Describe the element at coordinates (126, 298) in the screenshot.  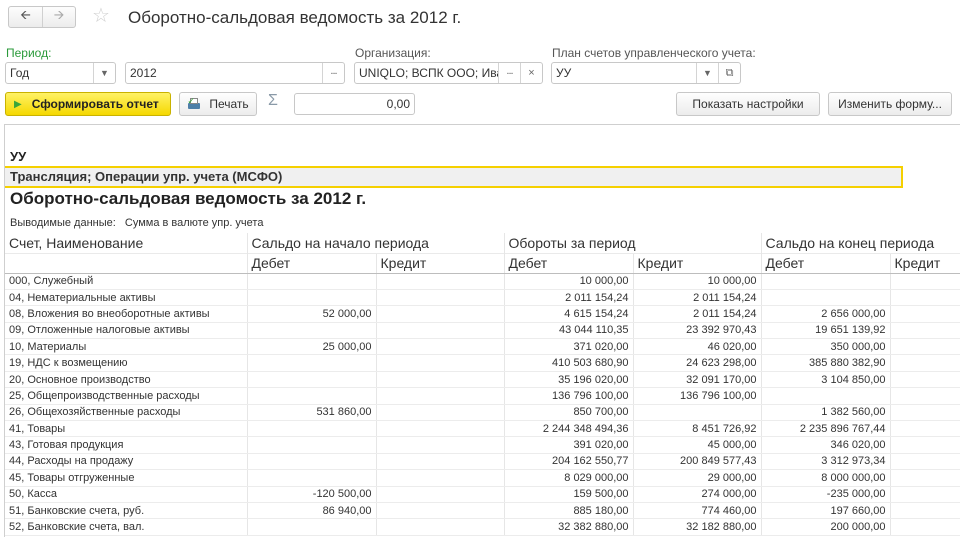
I see `cell-account: 04, Нематериальные активы` at that location.